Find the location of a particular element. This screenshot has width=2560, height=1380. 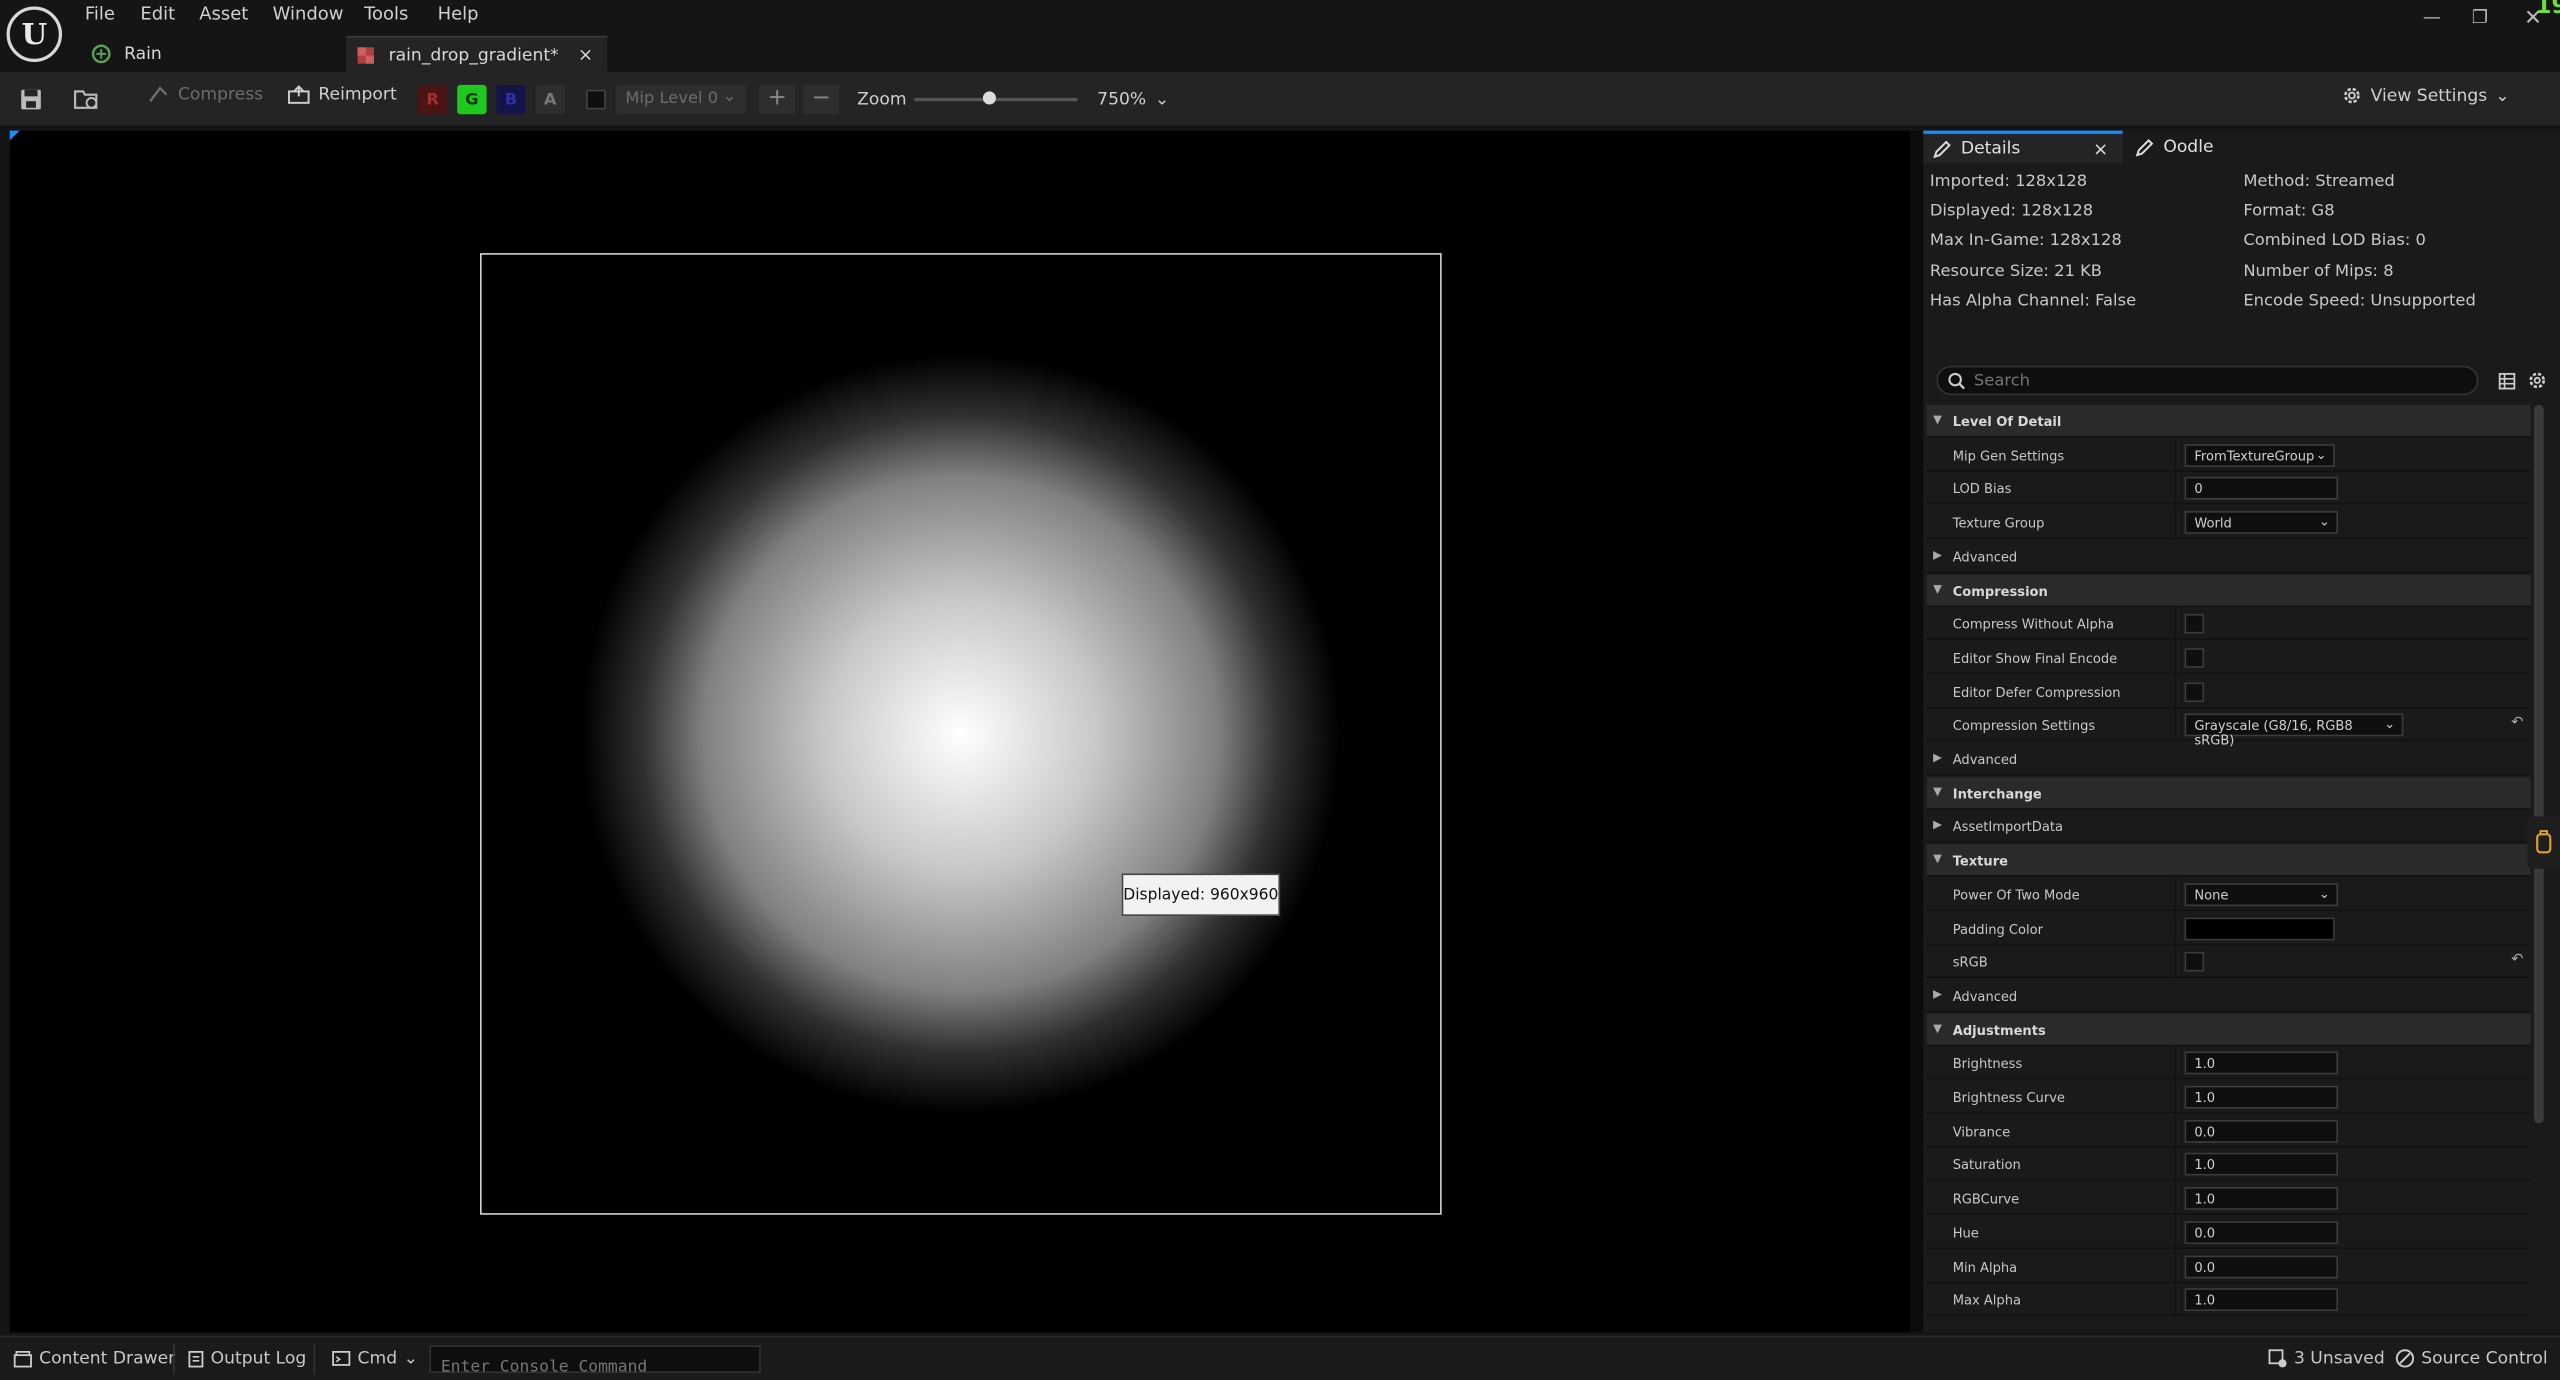

mip-decrease-button: − is located at coordinates (821, 99).